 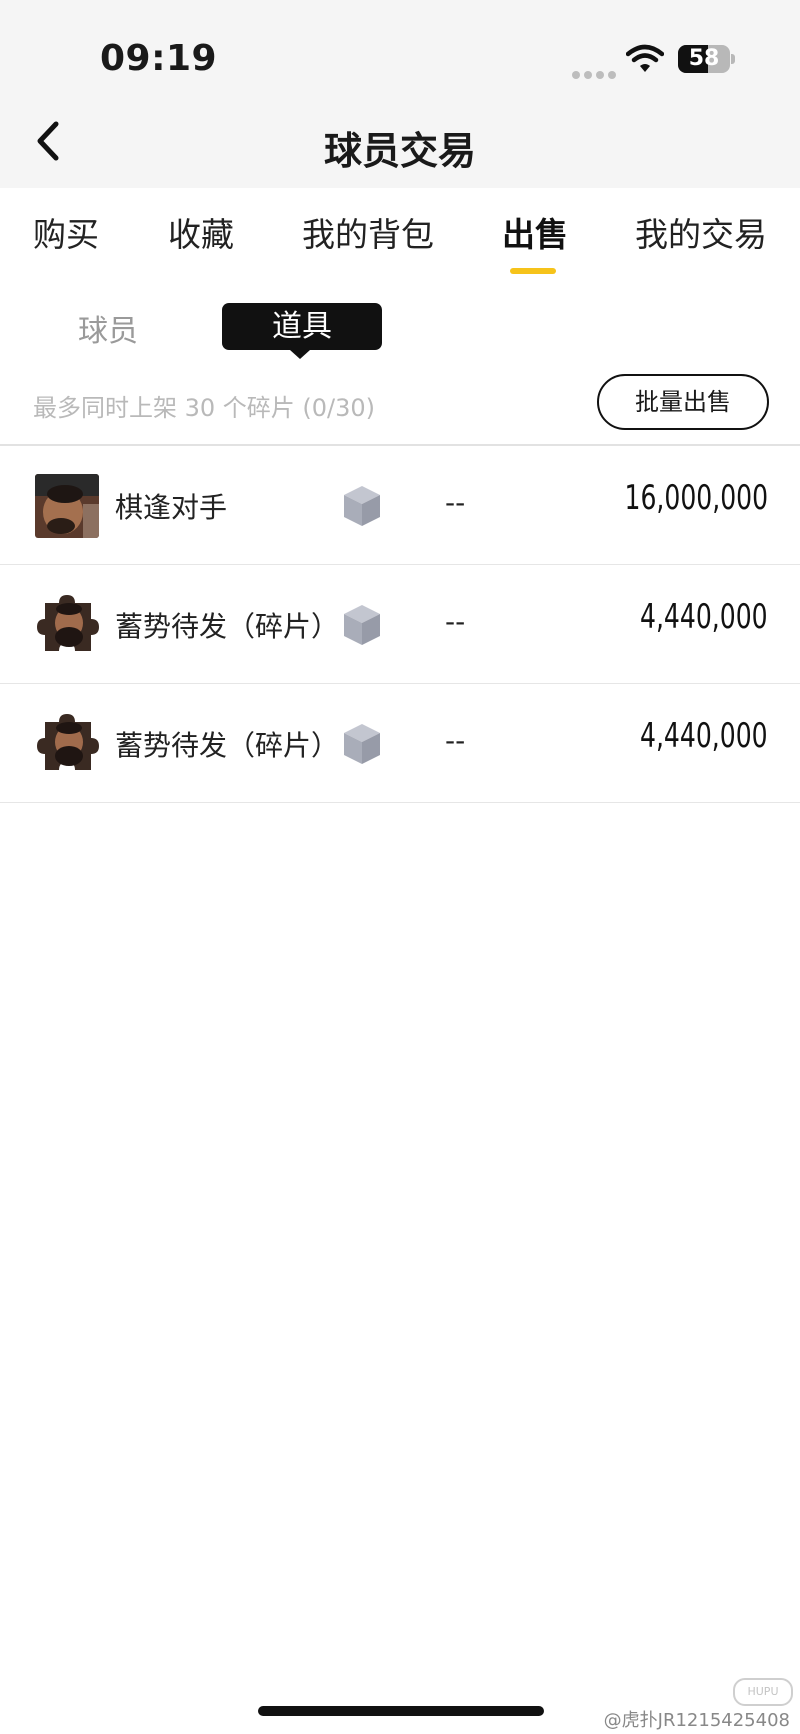 What do you see at coordinates (401, 1711) in the screenshot?
I see `home-indicator` at bounding box center [401, 1711].